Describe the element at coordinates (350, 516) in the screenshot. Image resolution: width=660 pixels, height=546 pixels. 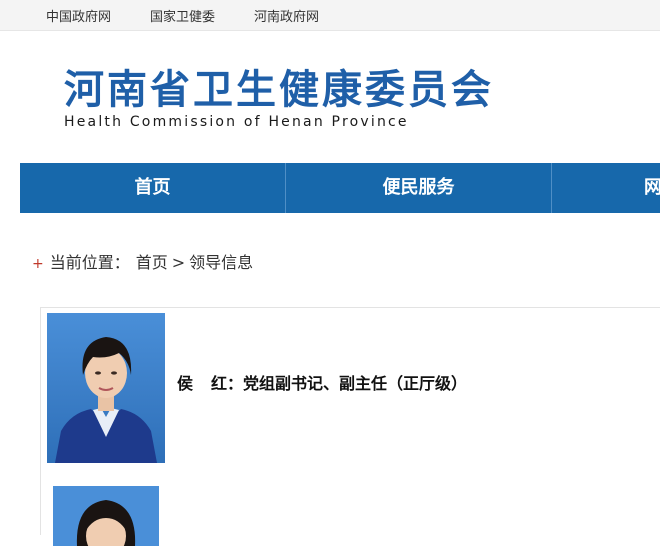
I see `leader-item` at that location.